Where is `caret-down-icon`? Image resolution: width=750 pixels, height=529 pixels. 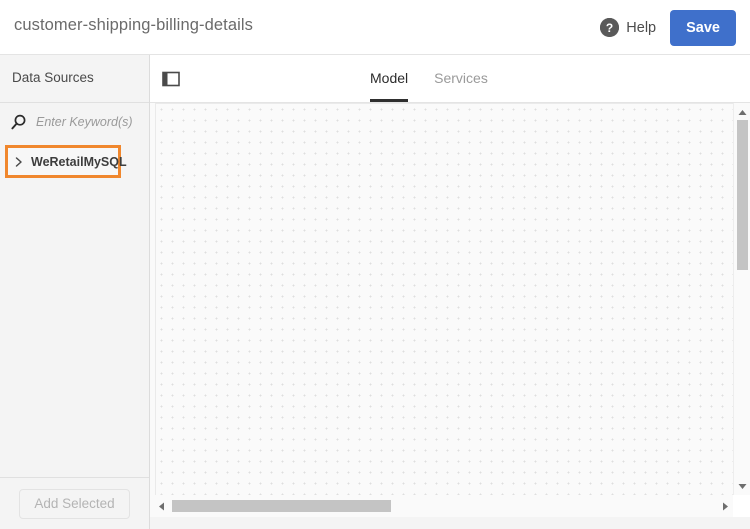
caret-down-icon is located at coordinates (742, 486).